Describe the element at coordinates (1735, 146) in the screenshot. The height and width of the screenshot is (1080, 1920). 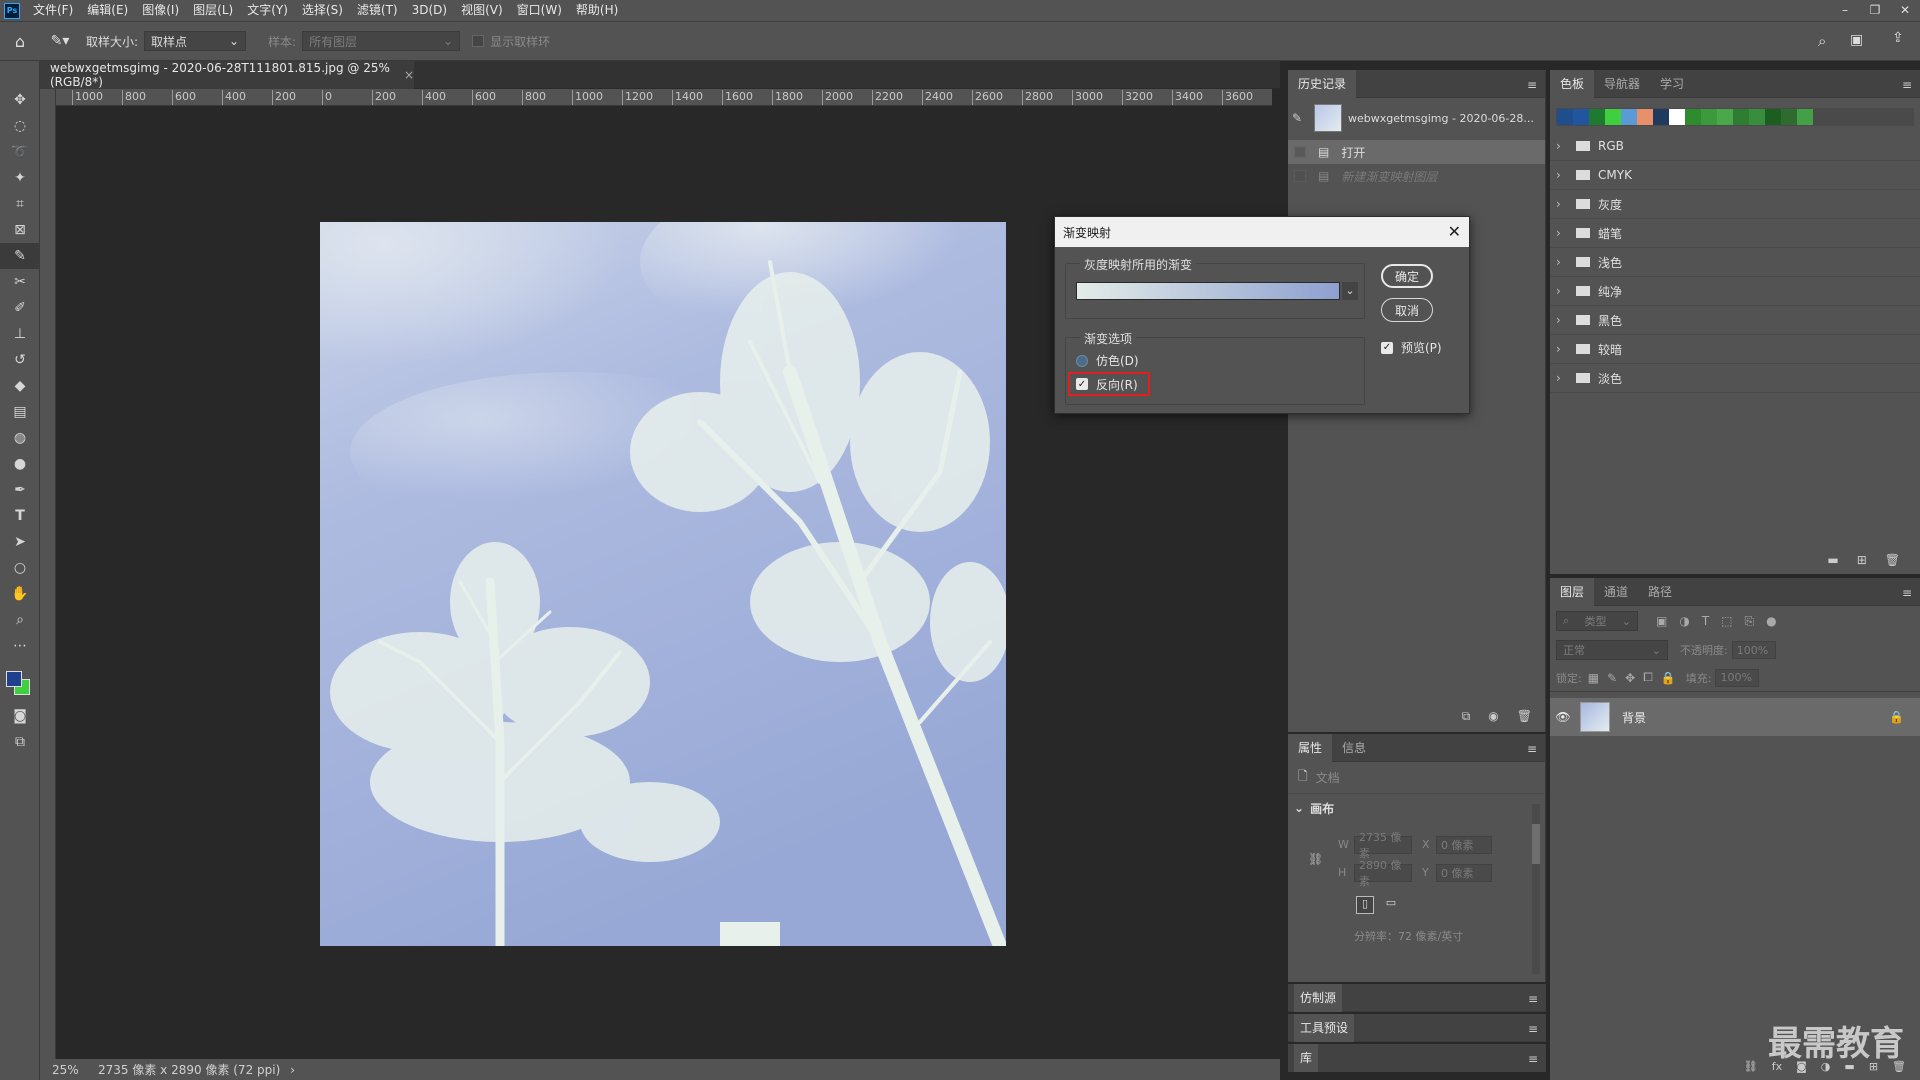
I see `swatch-folder: › RGB` at that location.